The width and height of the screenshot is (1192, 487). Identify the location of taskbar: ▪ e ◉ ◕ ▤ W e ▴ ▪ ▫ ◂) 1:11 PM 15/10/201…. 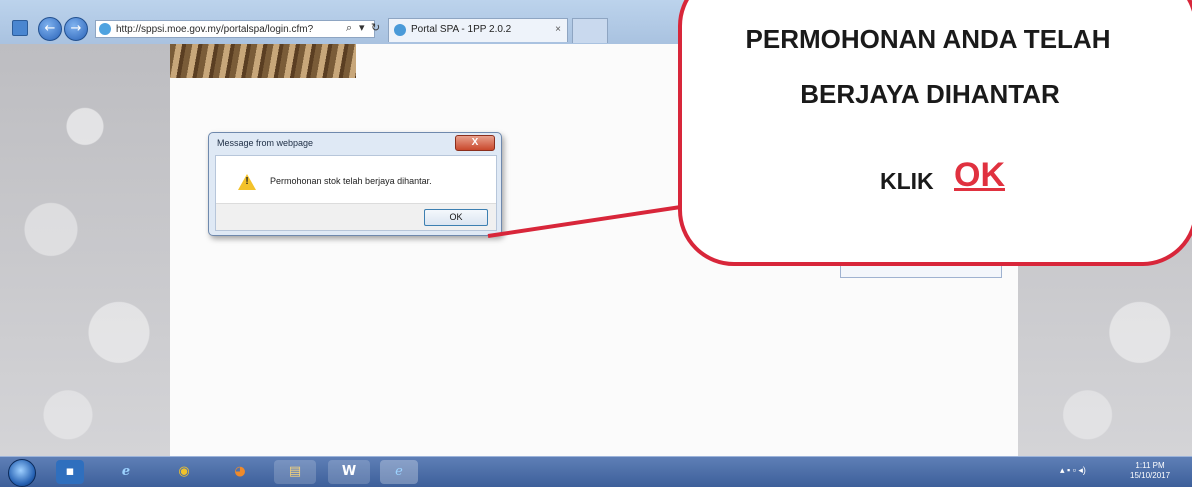
(596, 471).